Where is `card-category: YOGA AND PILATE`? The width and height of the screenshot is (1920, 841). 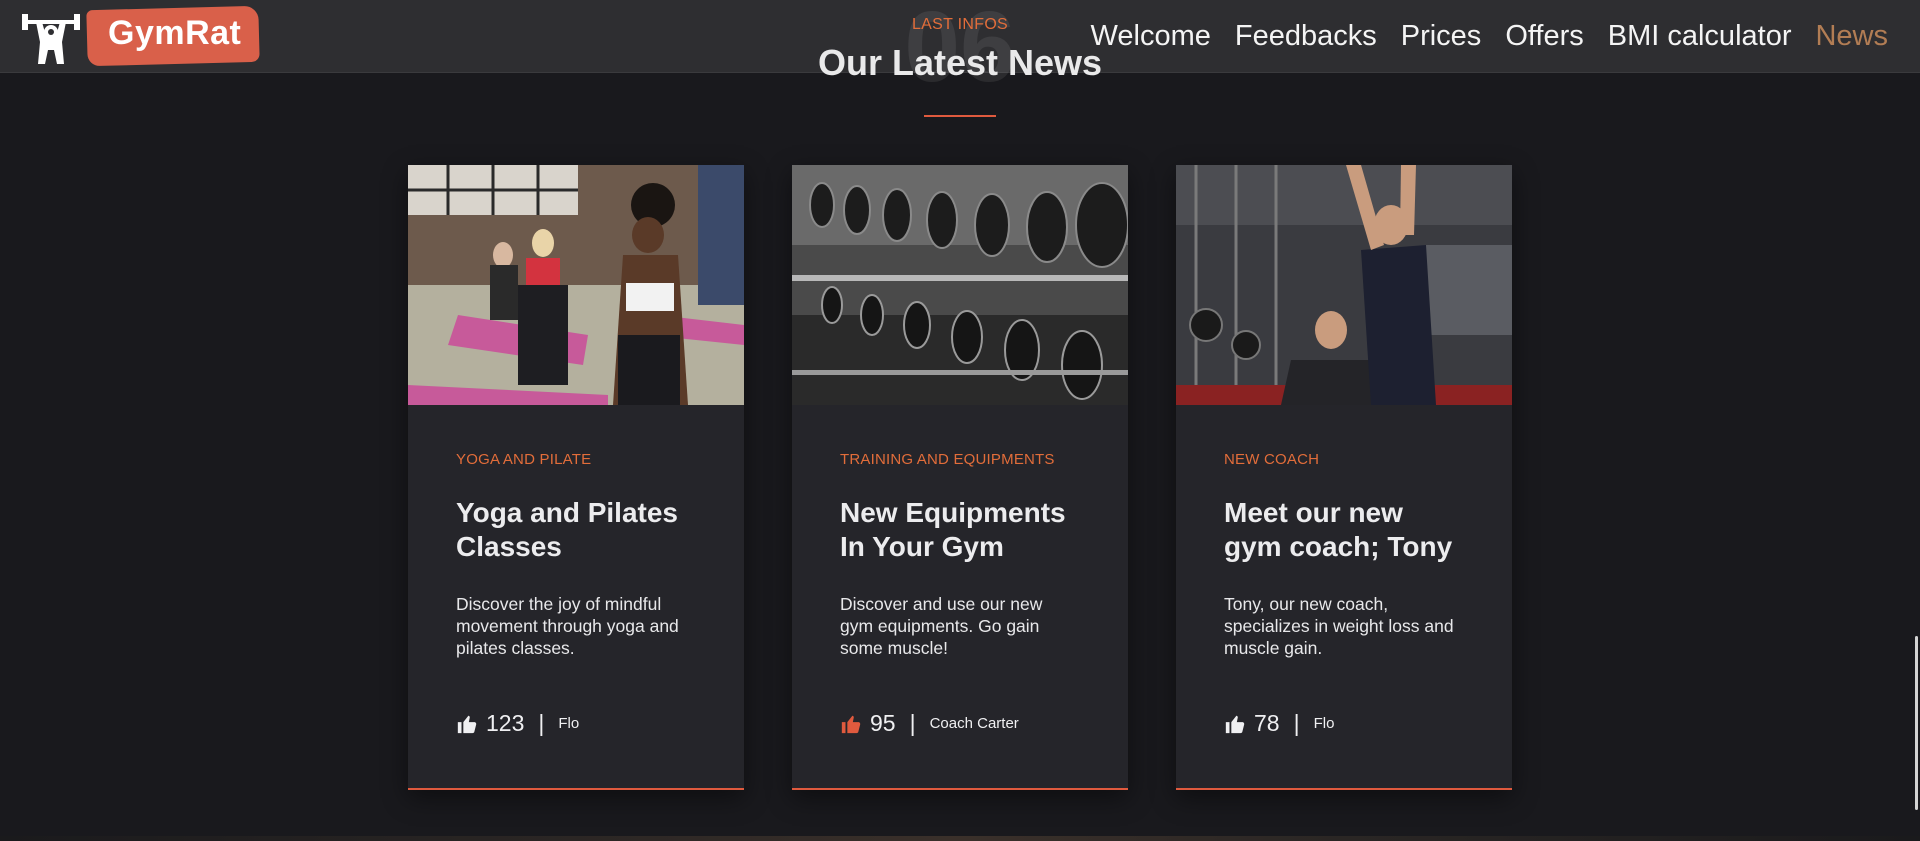 card-category: YOGA AND PILATE is located at coordinates (576, 459).